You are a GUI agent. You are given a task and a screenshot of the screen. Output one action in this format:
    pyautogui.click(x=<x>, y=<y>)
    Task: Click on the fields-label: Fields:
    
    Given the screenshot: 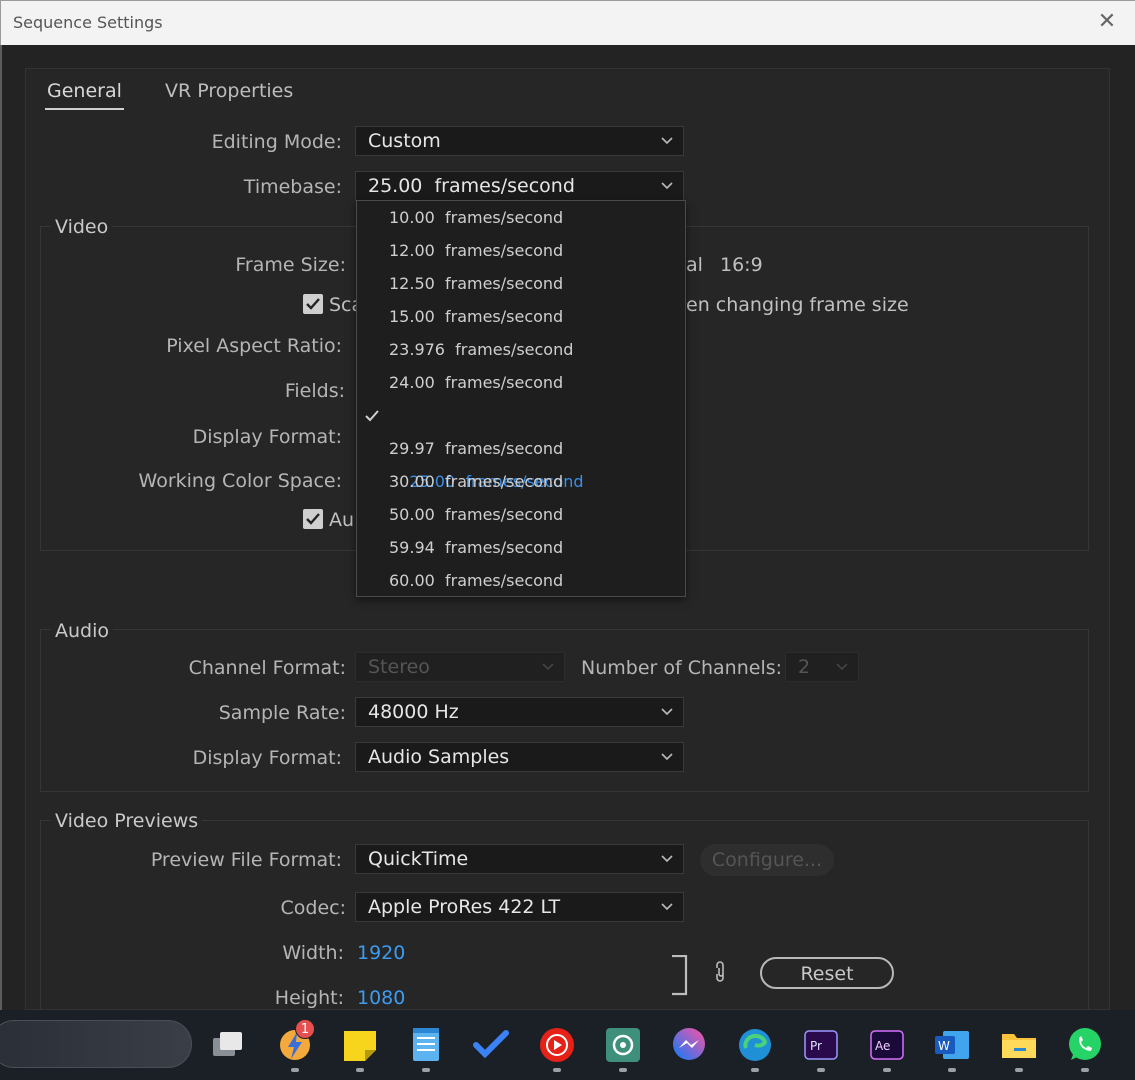 What is the action you would take?
    pyautogui.click(x=314, y=391)
    